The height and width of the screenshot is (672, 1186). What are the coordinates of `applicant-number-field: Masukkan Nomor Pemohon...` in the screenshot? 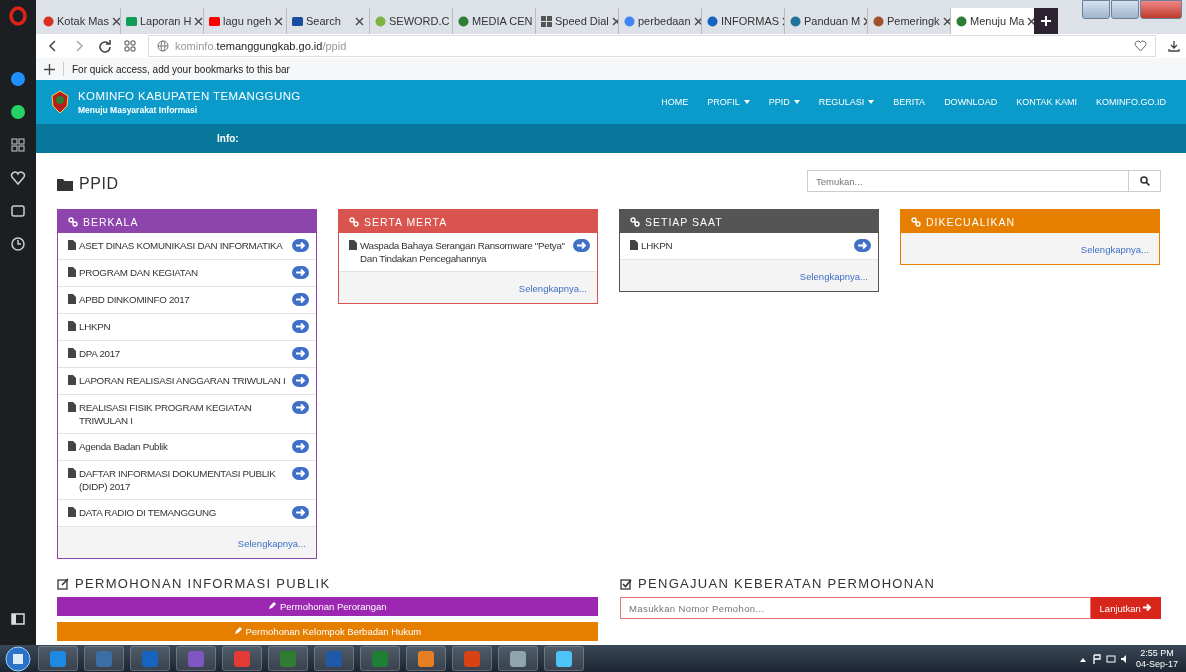 It's located at (855, 608).